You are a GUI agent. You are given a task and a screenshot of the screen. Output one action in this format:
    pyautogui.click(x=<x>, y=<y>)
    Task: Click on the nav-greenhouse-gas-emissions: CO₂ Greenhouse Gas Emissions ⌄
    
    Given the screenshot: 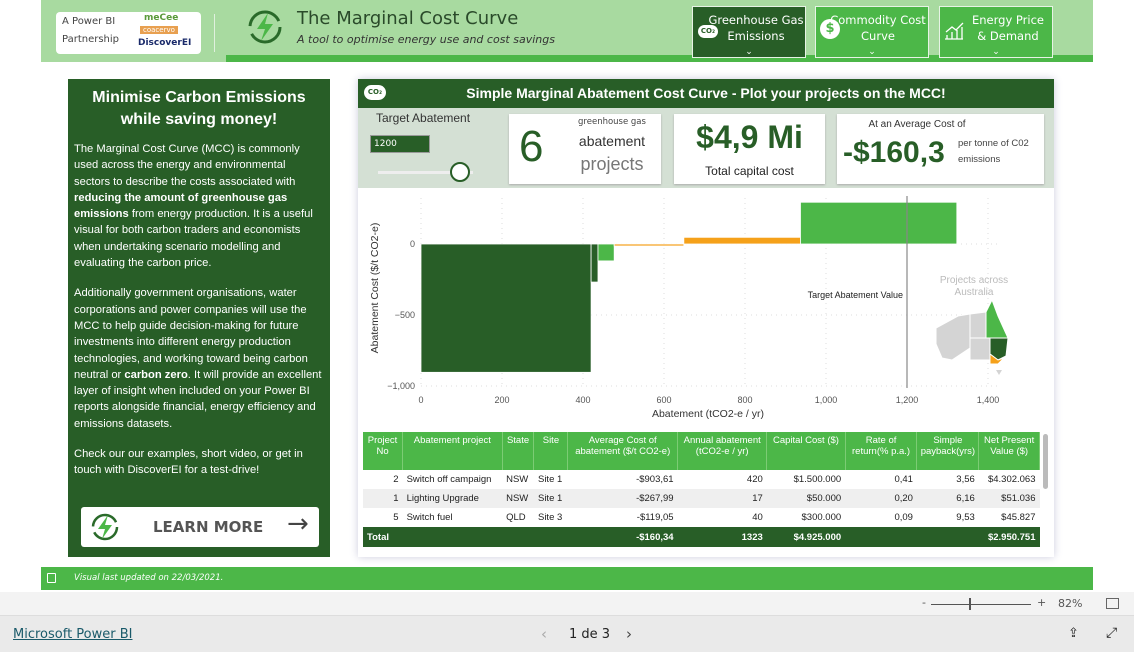 What is the action you would take?
    pyautogui.click(x=749, y=32)
    